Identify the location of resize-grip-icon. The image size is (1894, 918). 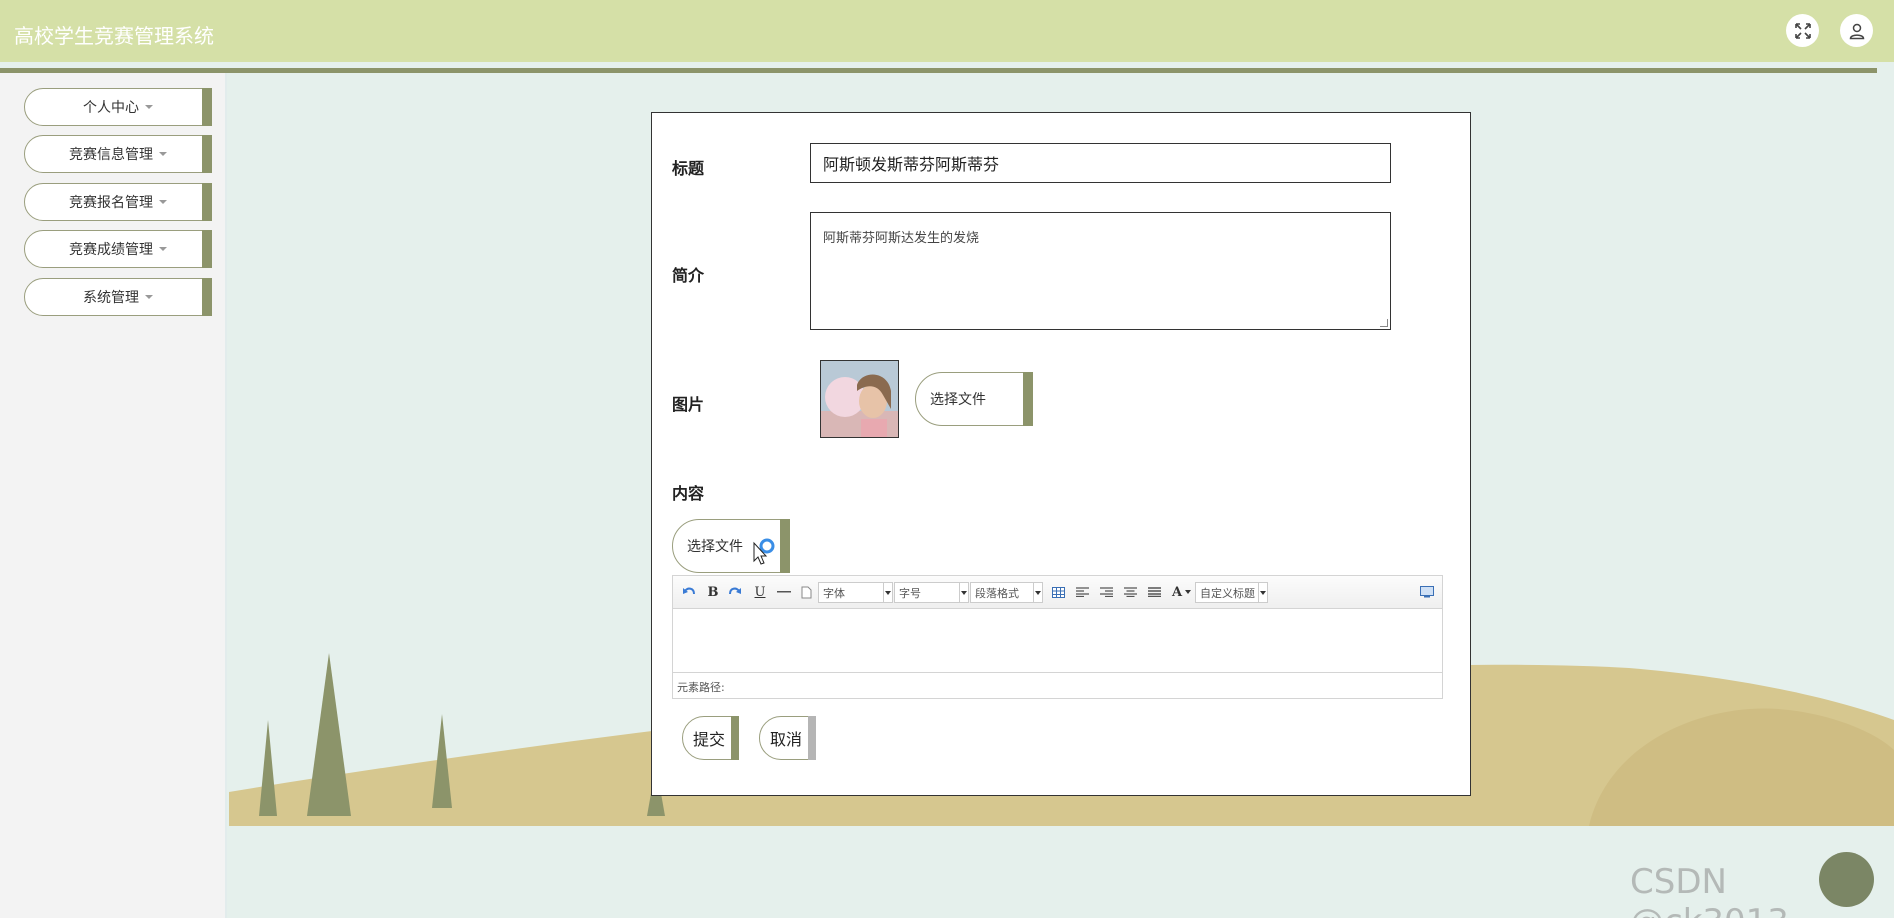
(1384, 323).